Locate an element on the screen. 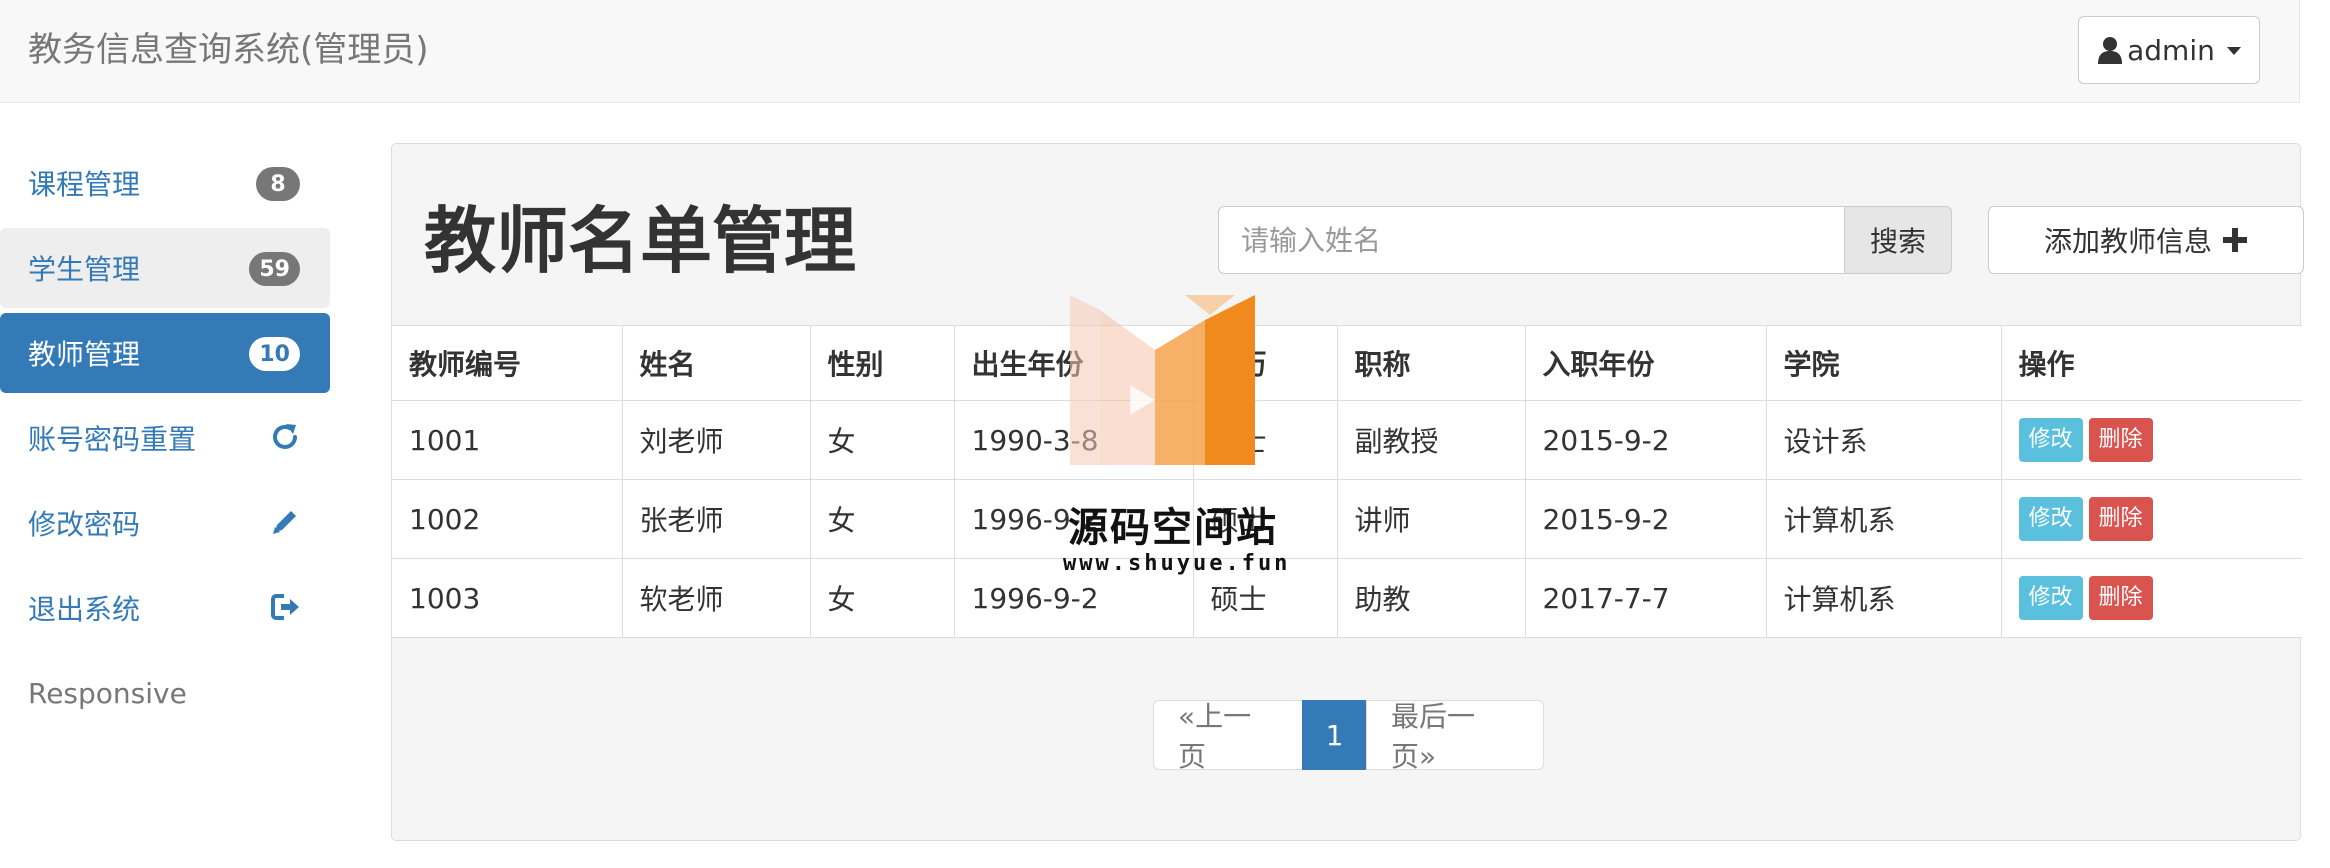  column-header: 职称 is located at coordinates (1431, 363).